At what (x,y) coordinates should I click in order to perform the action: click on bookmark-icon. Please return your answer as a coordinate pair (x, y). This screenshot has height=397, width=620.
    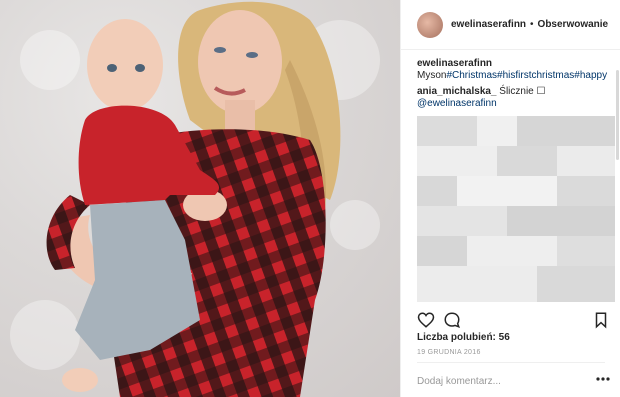
    Looking at the image, I should click on (601, 320).